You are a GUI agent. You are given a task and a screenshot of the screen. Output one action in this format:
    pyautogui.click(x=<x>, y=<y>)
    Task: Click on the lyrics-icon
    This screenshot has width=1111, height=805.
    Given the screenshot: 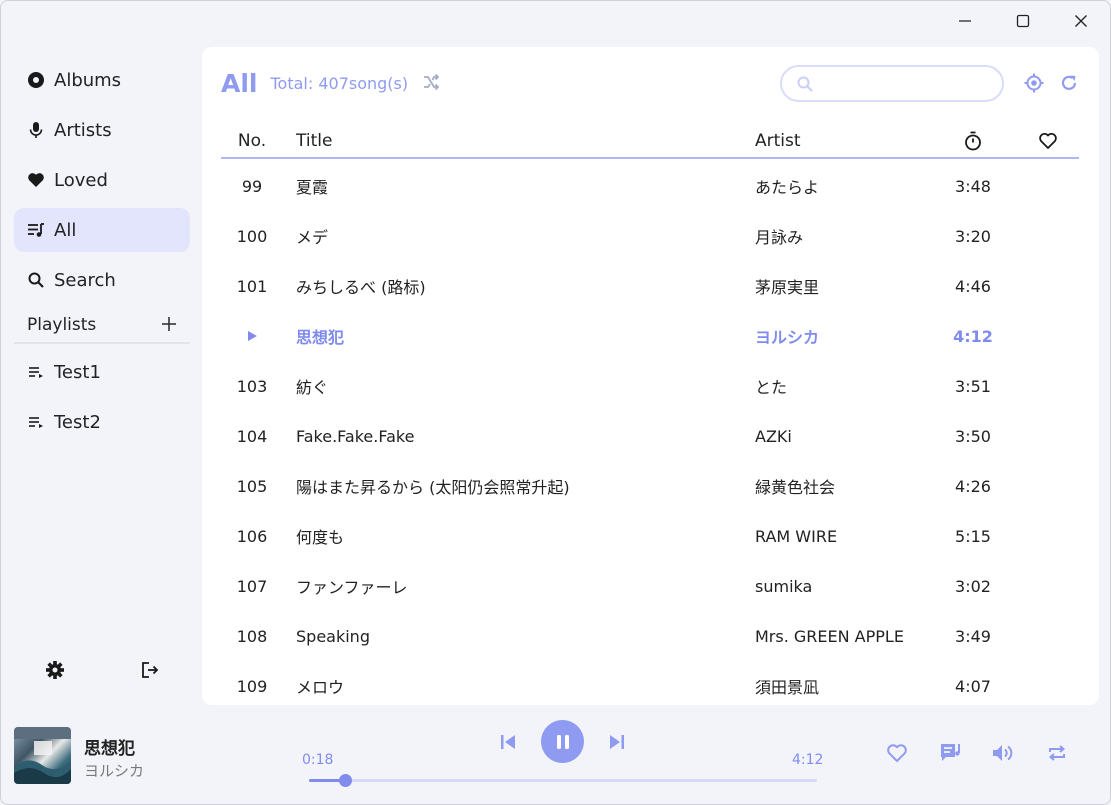 What is the action you would take?
    pyautogui.click(x=950, y=752)
    